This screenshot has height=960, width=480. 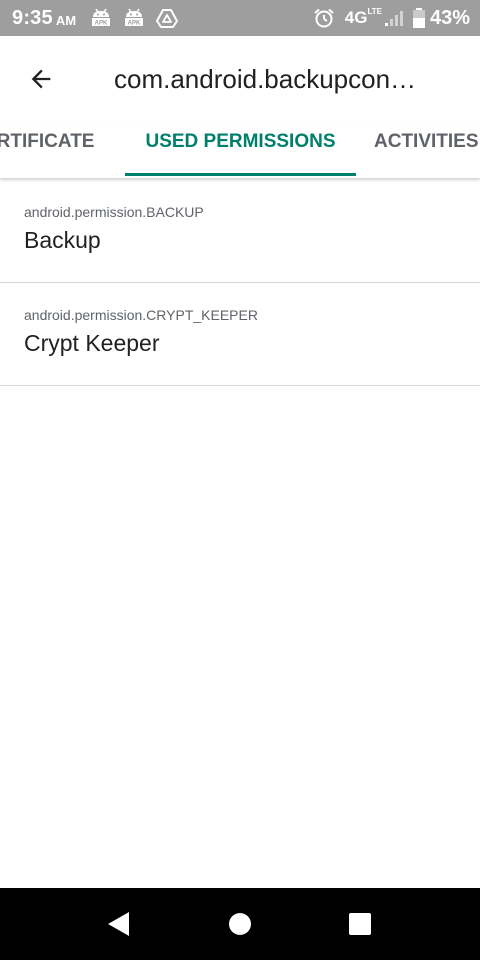 What do you see at coordinates (419, 18) in the screenshot?
I see `battery-icon` at bounding box center [419, 18].